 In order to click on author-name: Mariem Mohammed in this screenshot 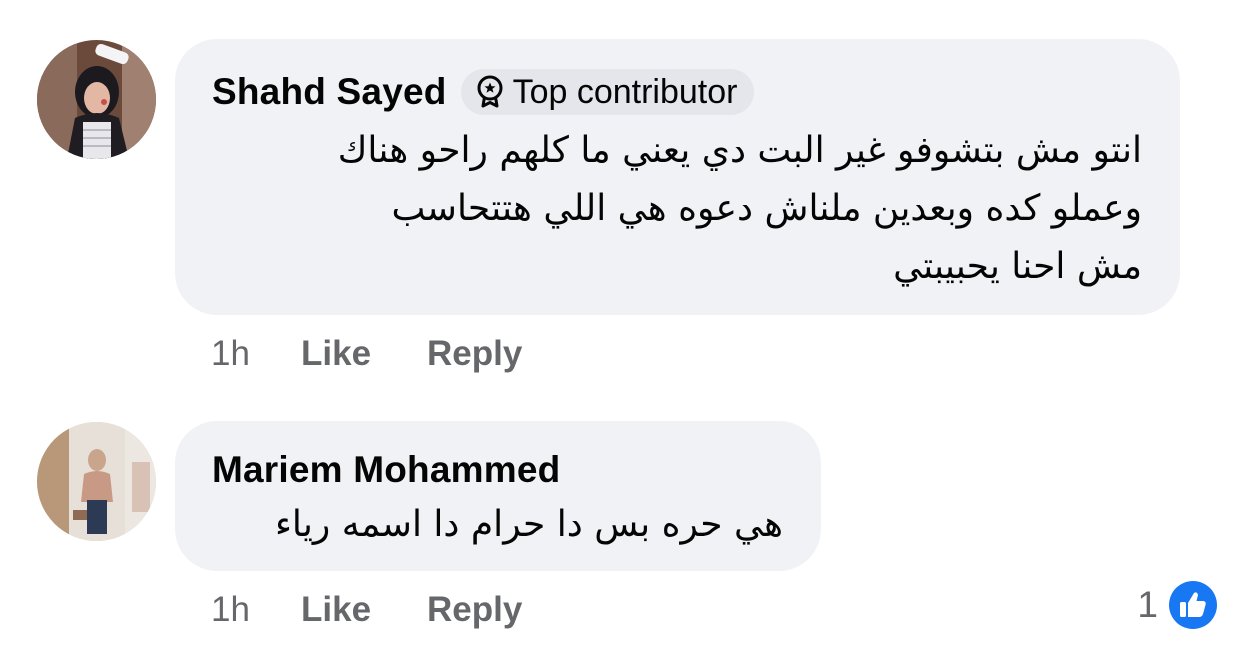, I will do `click(386, 470)`.